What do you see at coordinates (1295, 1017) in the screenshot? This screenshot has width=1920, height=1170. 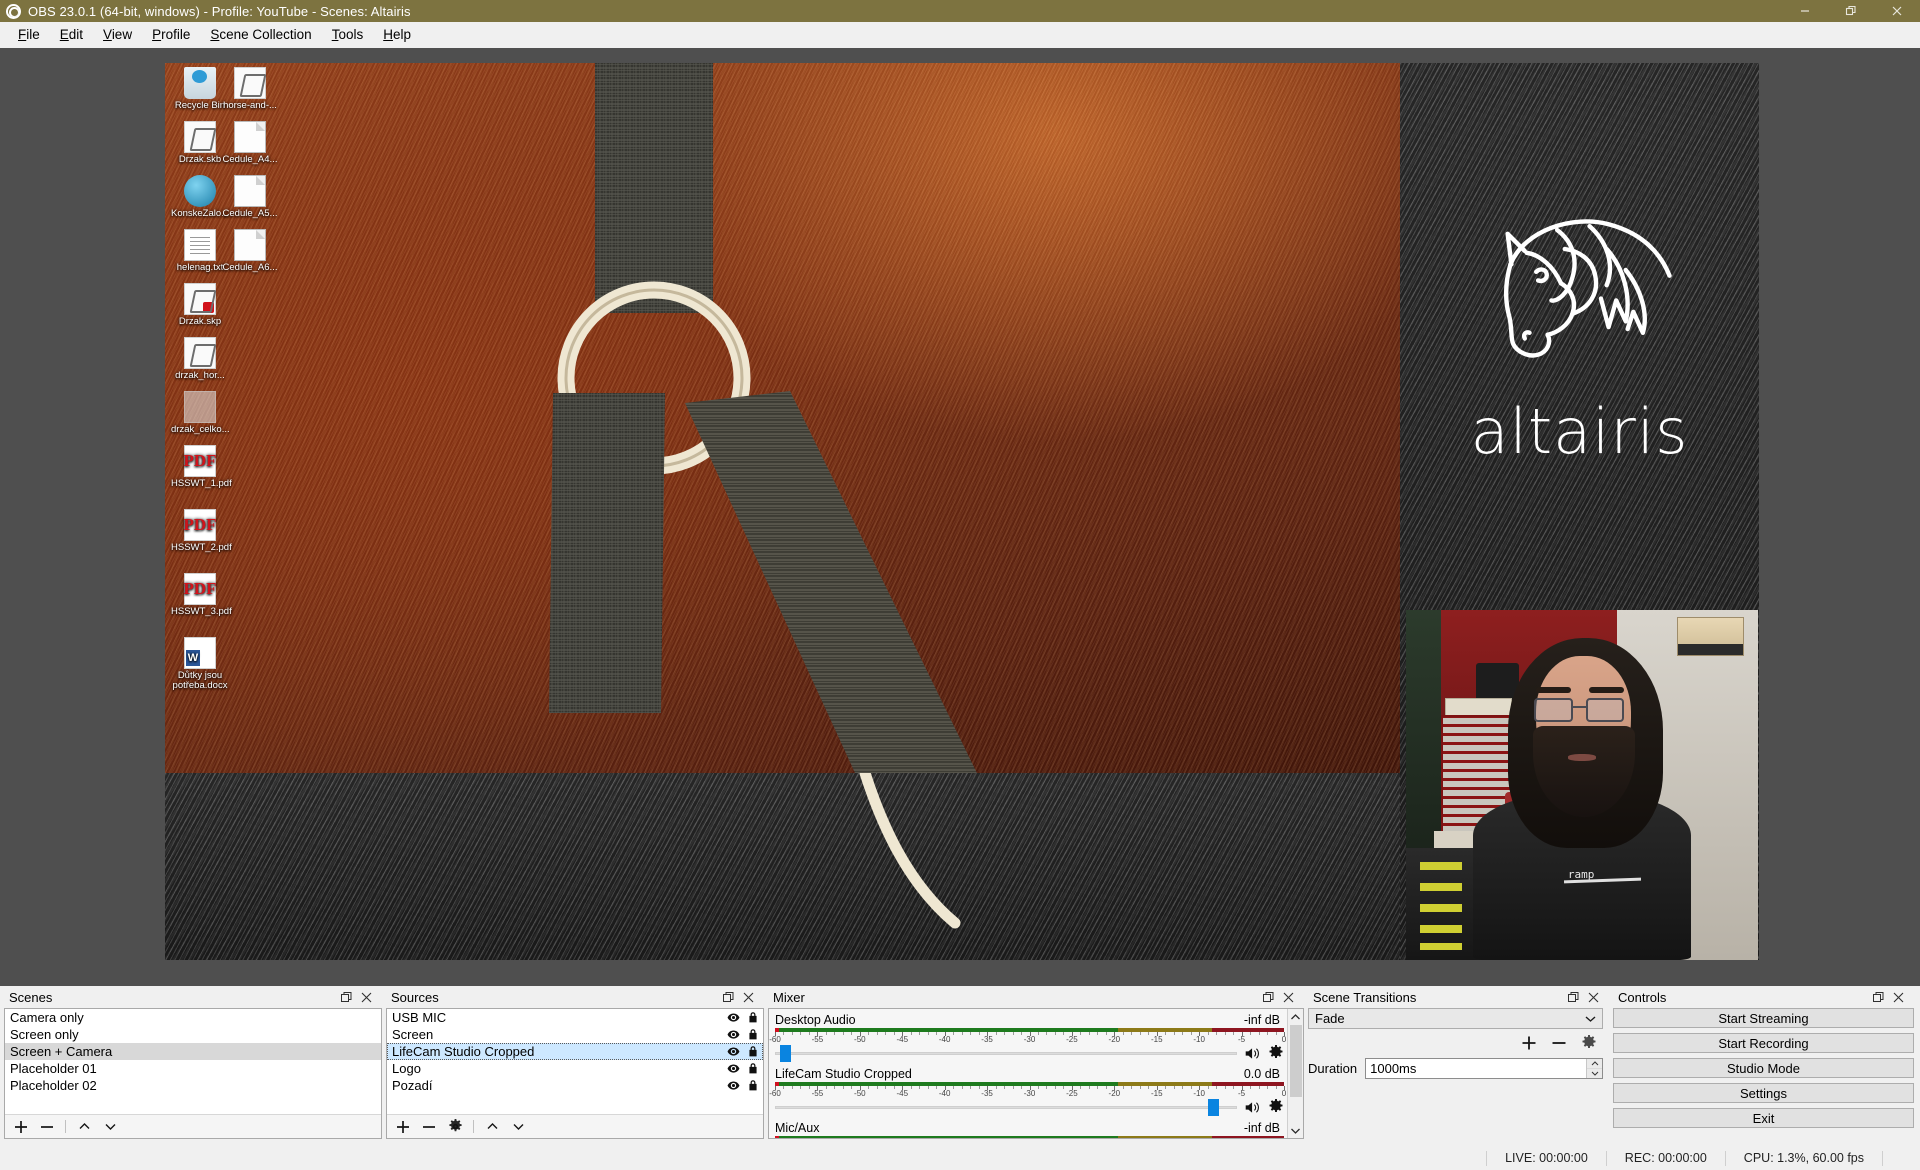 I see `scroll-up-arrow-icon` at bounding box center [1295, 1017].